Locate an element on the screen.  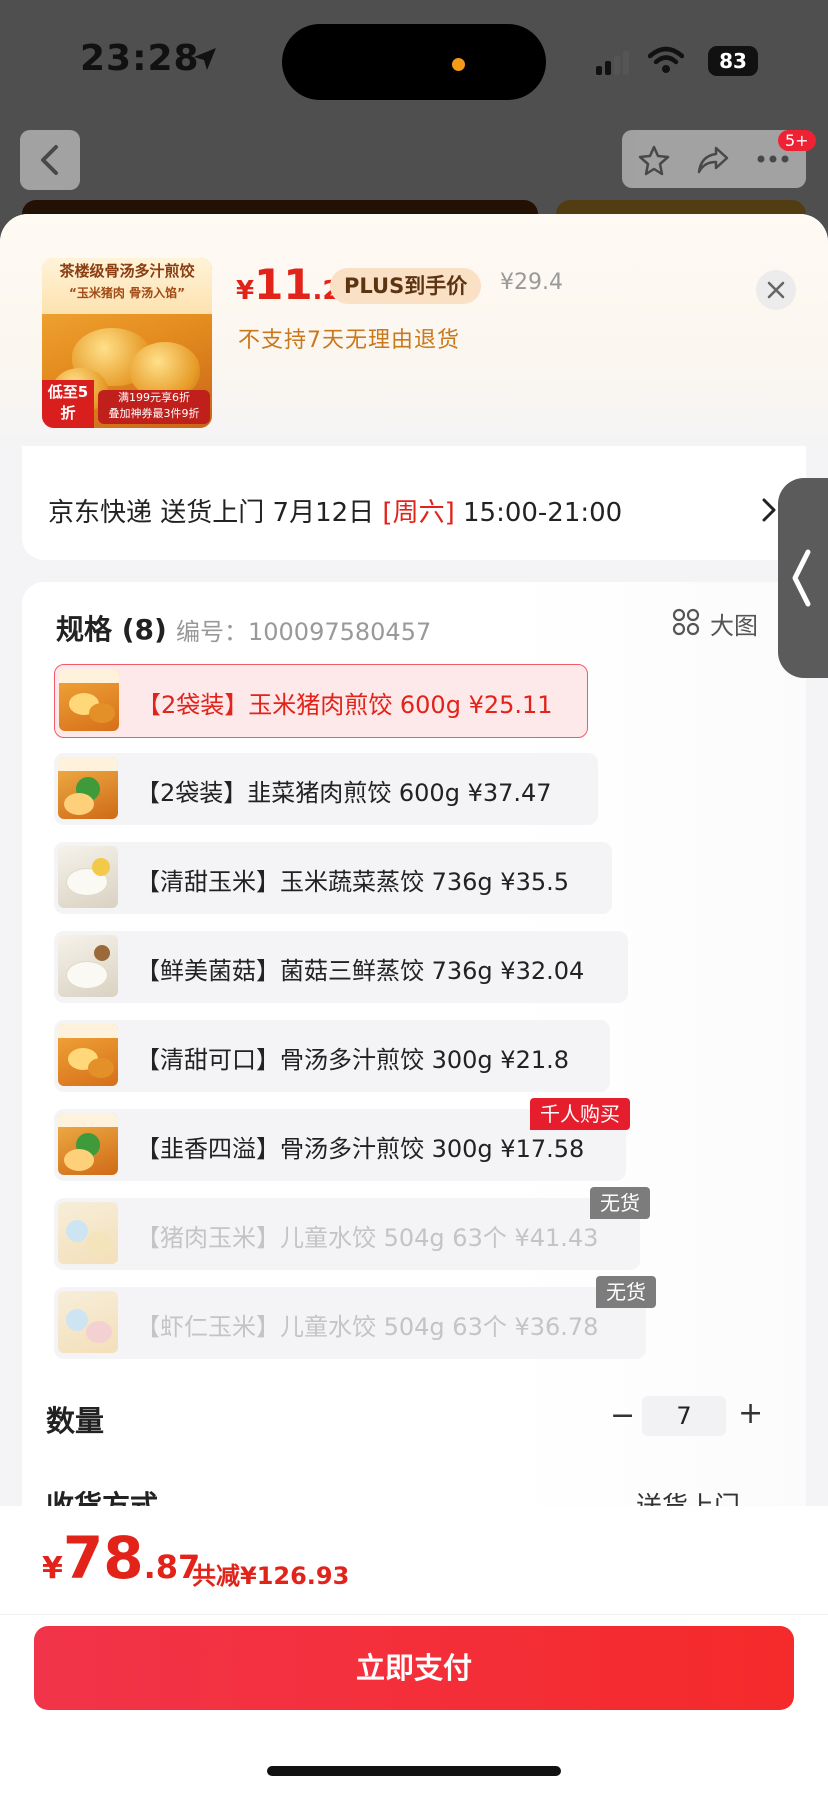
spec-option-2: 【2袋装】韭菜猪肉煎饺 600g ¥37.47 is located at coordinates (326, 789).